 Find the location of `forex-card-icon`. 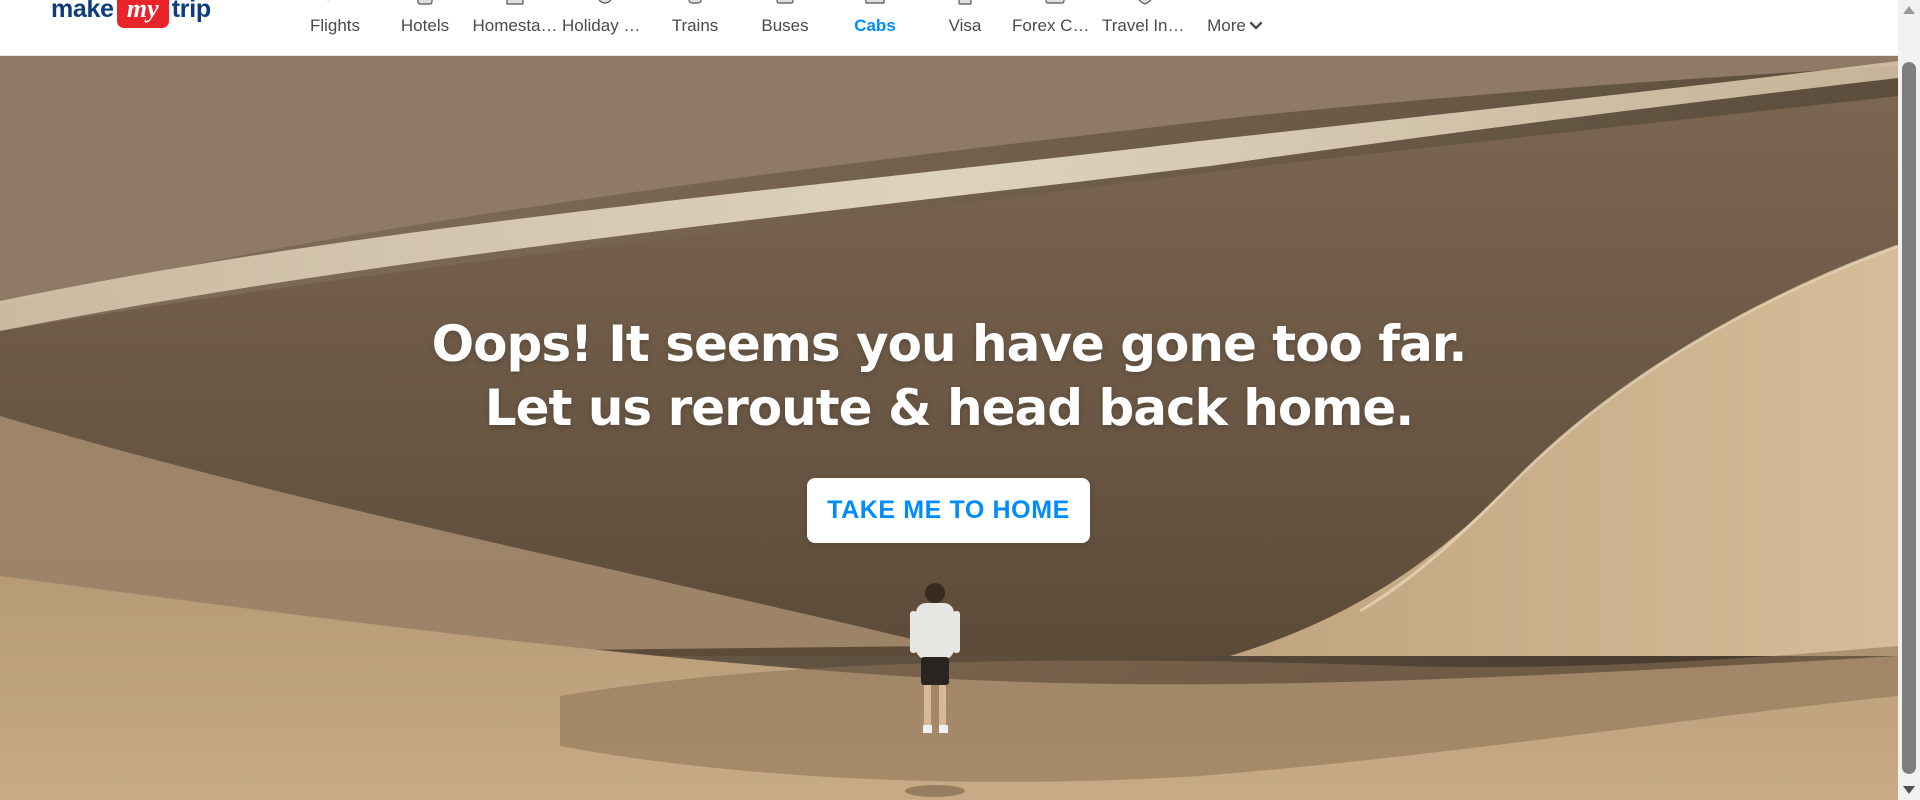

forex-card-icon is located at coordinates (1055, 2).